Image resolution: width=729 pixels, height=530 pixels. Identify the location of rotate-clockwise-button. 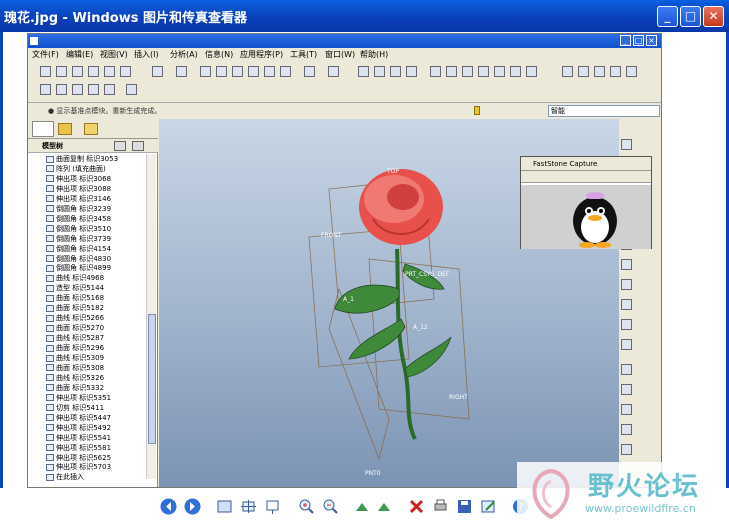
(362, 506).